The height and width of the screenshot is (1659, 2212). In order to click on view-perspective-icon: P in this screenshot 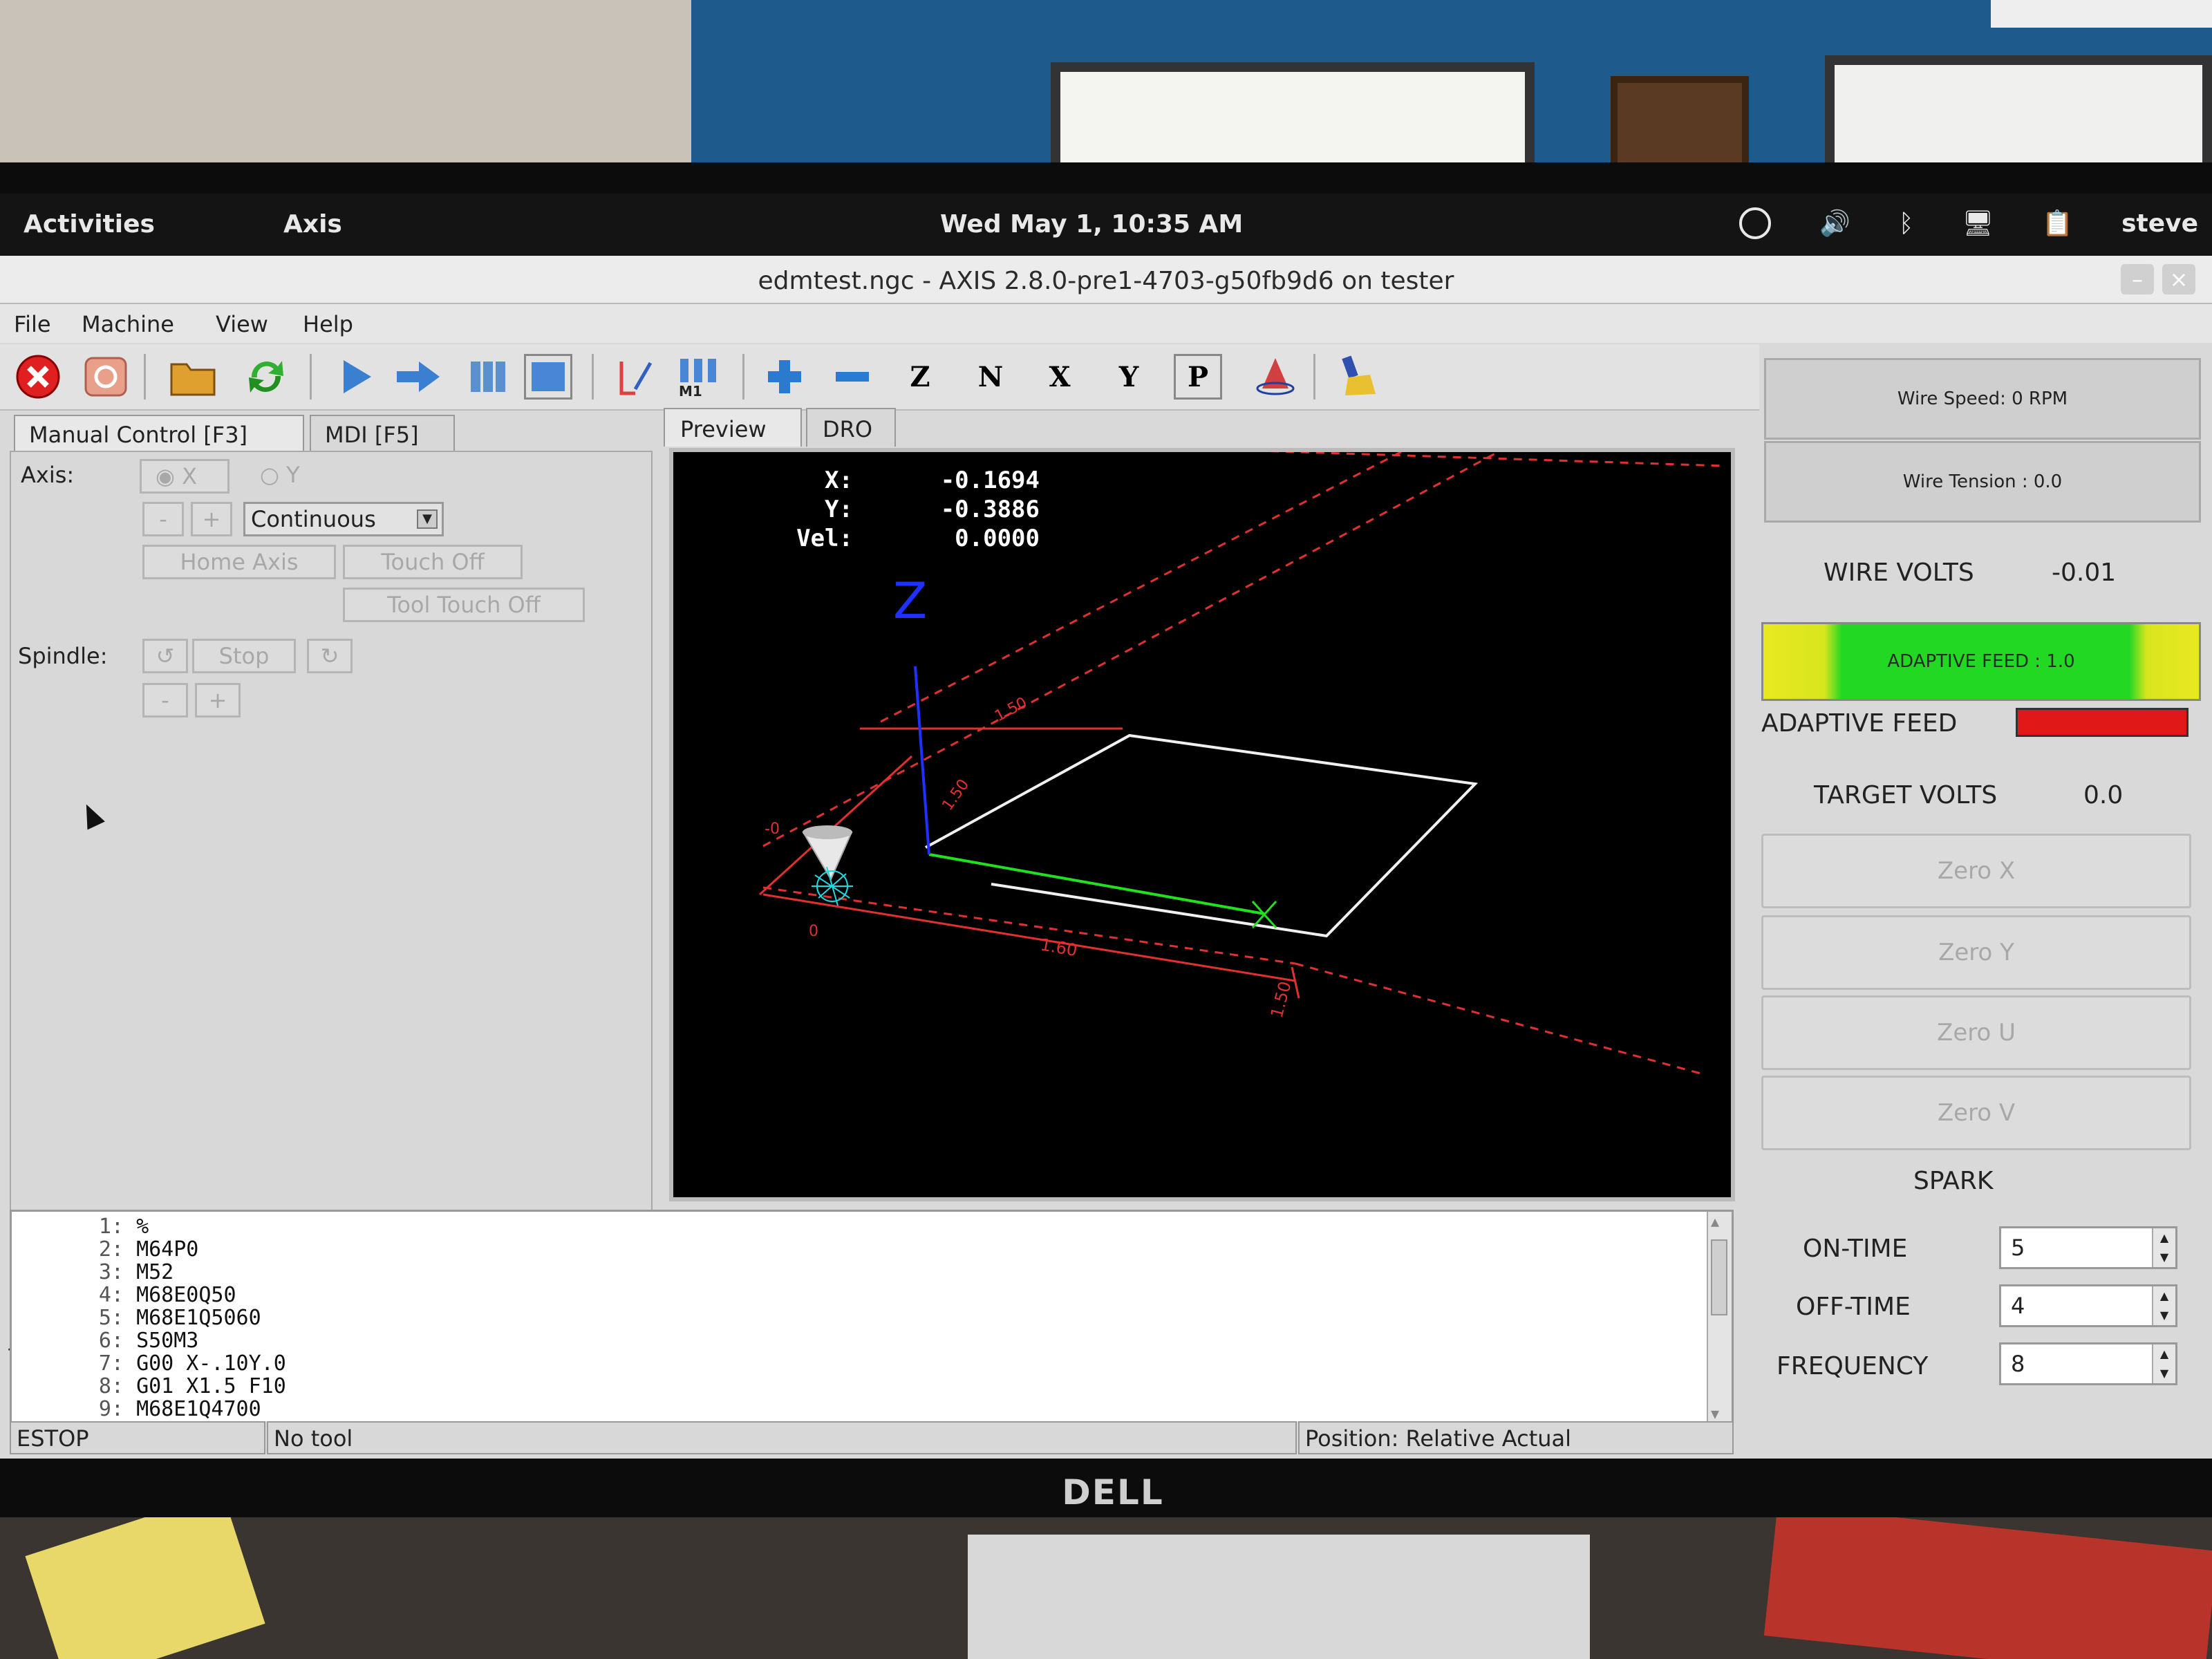, I will do `click(1198, 377)`.